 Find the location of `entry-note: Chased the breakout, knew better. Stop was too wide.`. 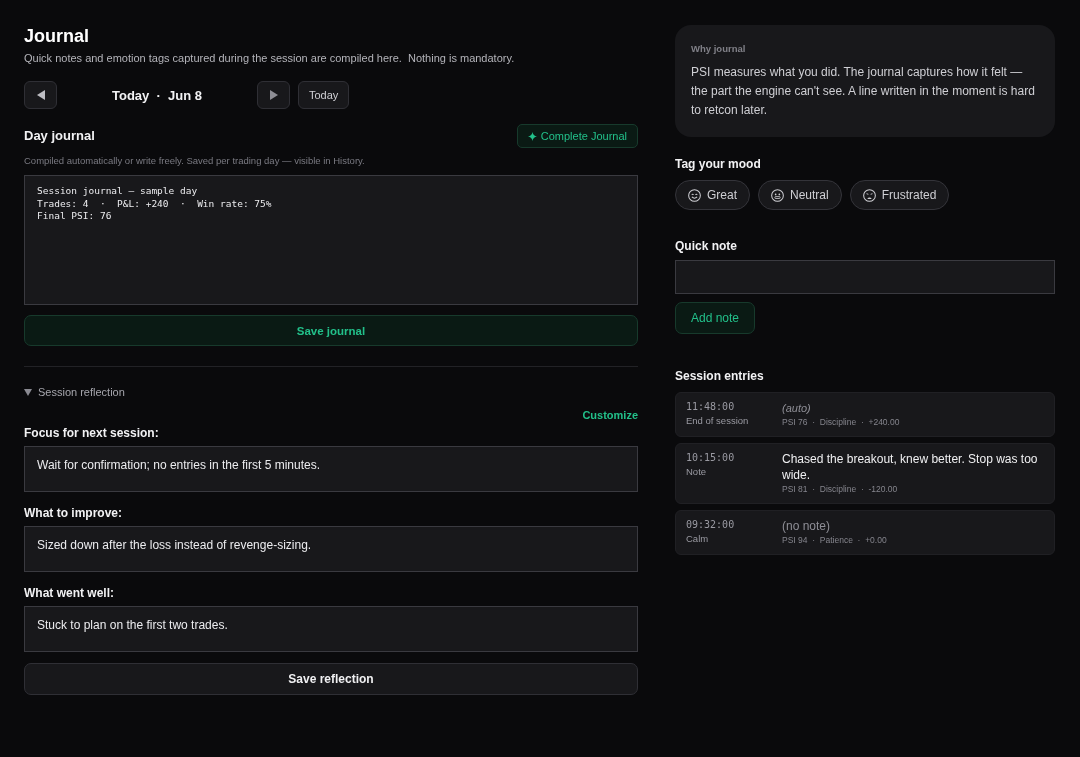

entry-note: Chased the breakout, knew better. Stop was too wide. is located at coordinates (910, 467).